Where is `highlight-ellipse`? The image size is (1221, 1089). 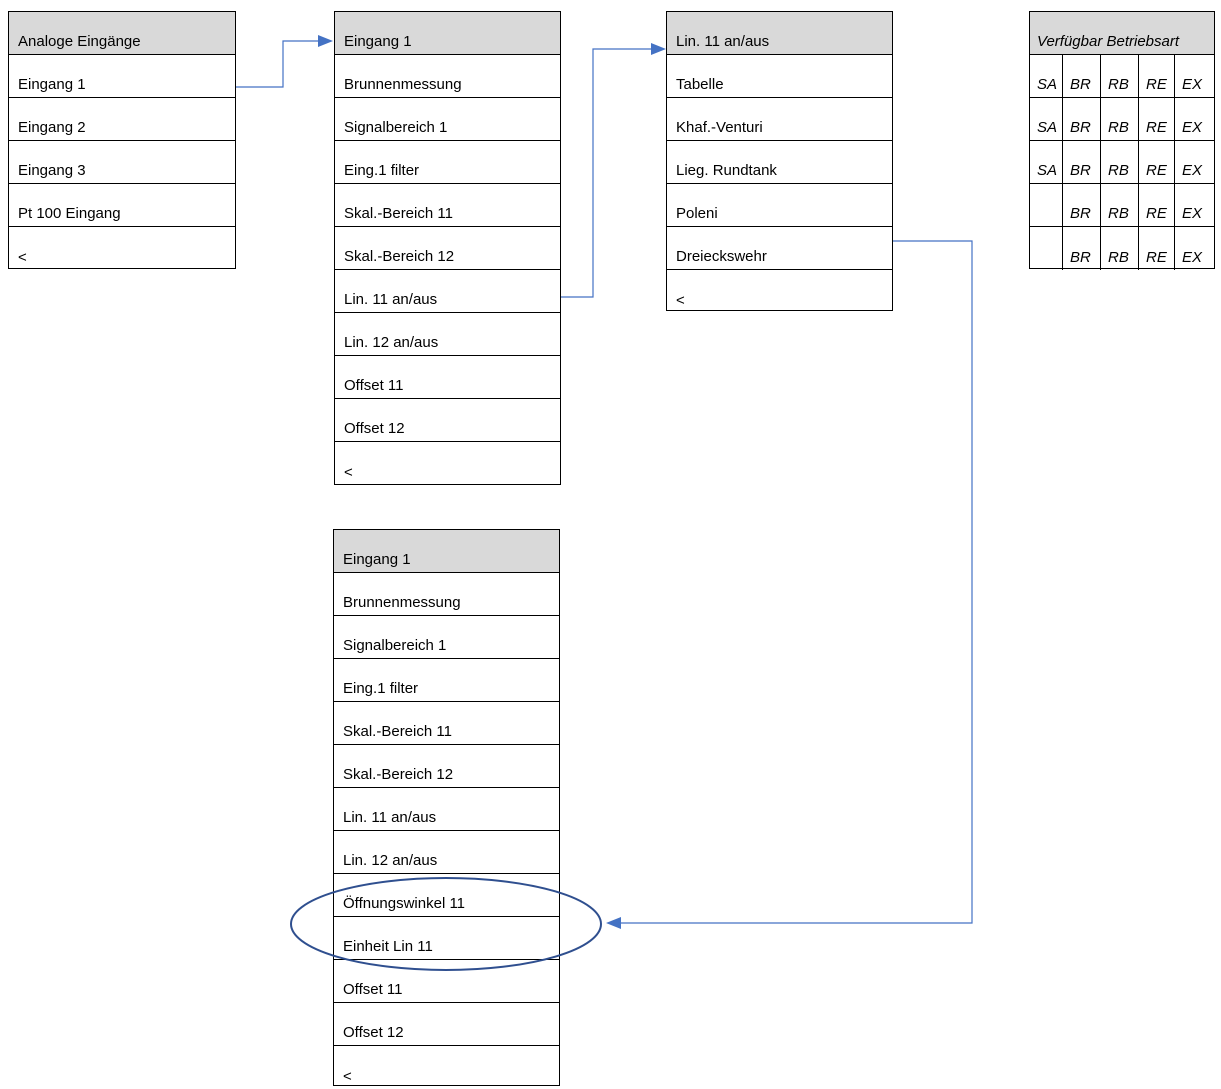
highlight-ellipse is located at coordinates (446, 924).